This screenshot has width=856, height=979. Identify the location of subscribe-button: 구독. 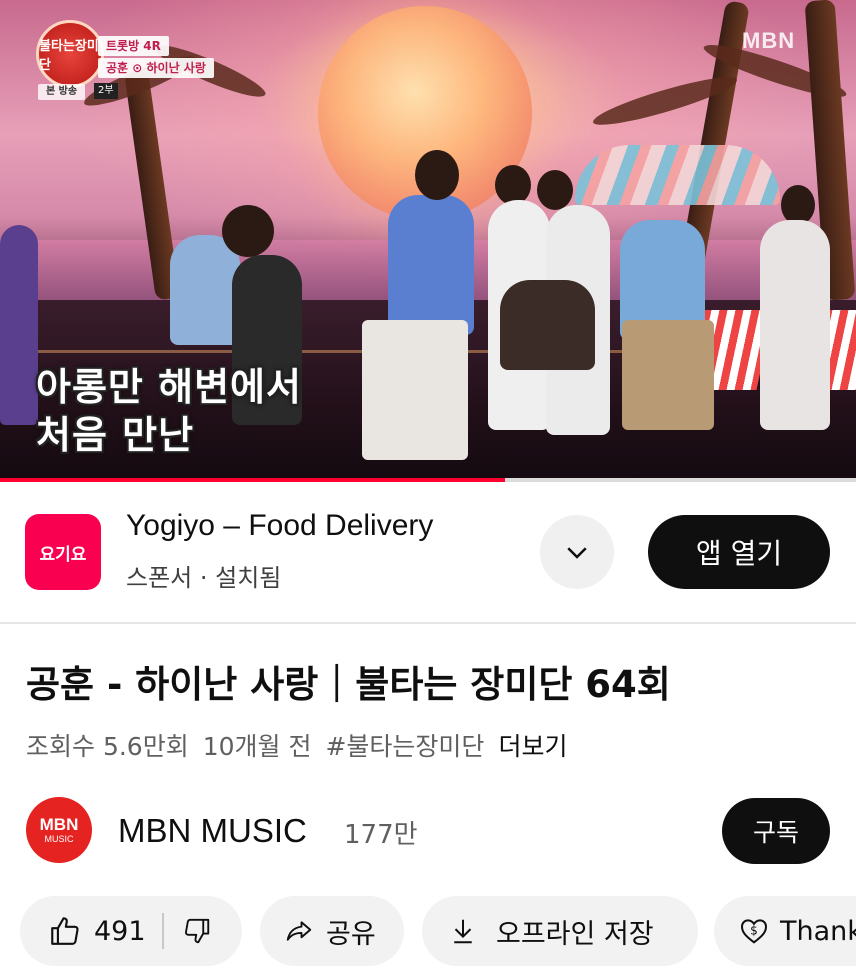
(776, 831).